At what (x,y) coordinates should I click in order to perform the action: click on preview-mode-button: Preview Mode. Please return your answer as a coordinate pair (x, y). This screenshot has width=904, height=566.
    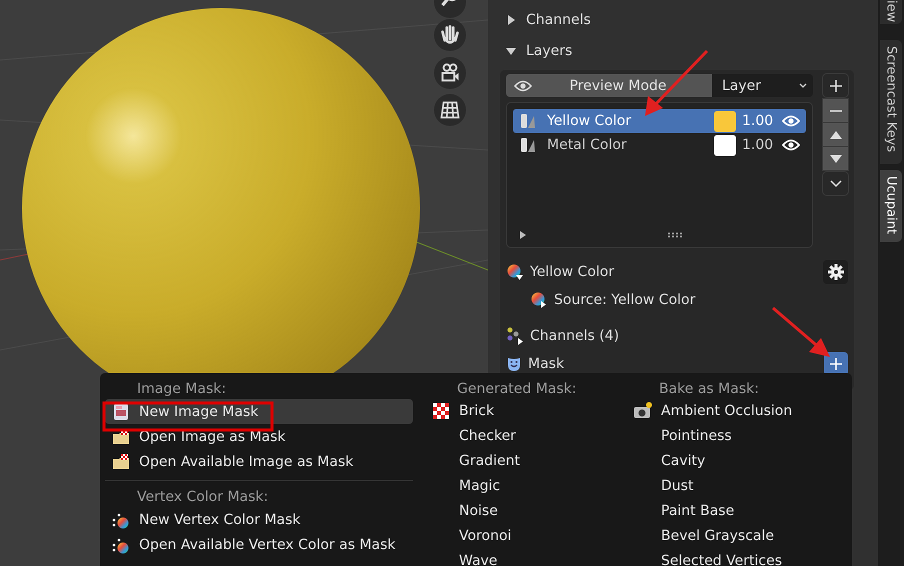
    Looking at the image, I should click on (609, 85).